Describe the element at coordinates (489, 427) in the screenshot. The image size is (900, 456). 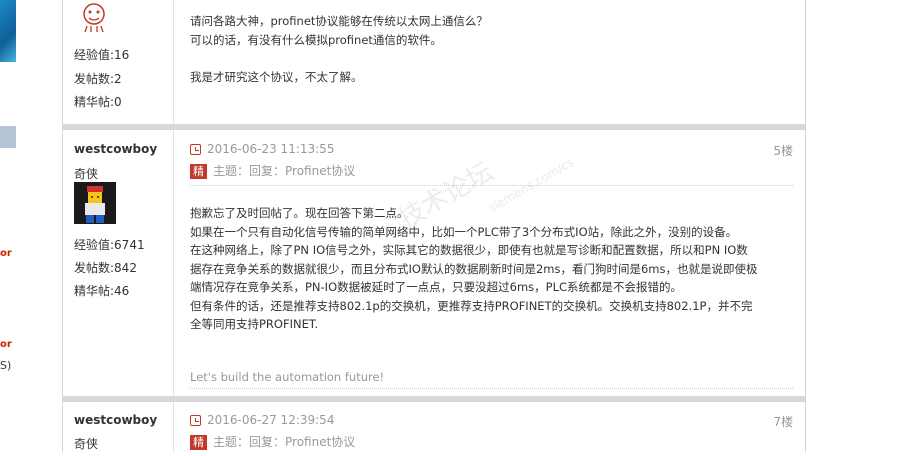
I see `post-content: 2016-06-27 12:39:54 7楼 精主题：回复：Profinet协议` at that location.